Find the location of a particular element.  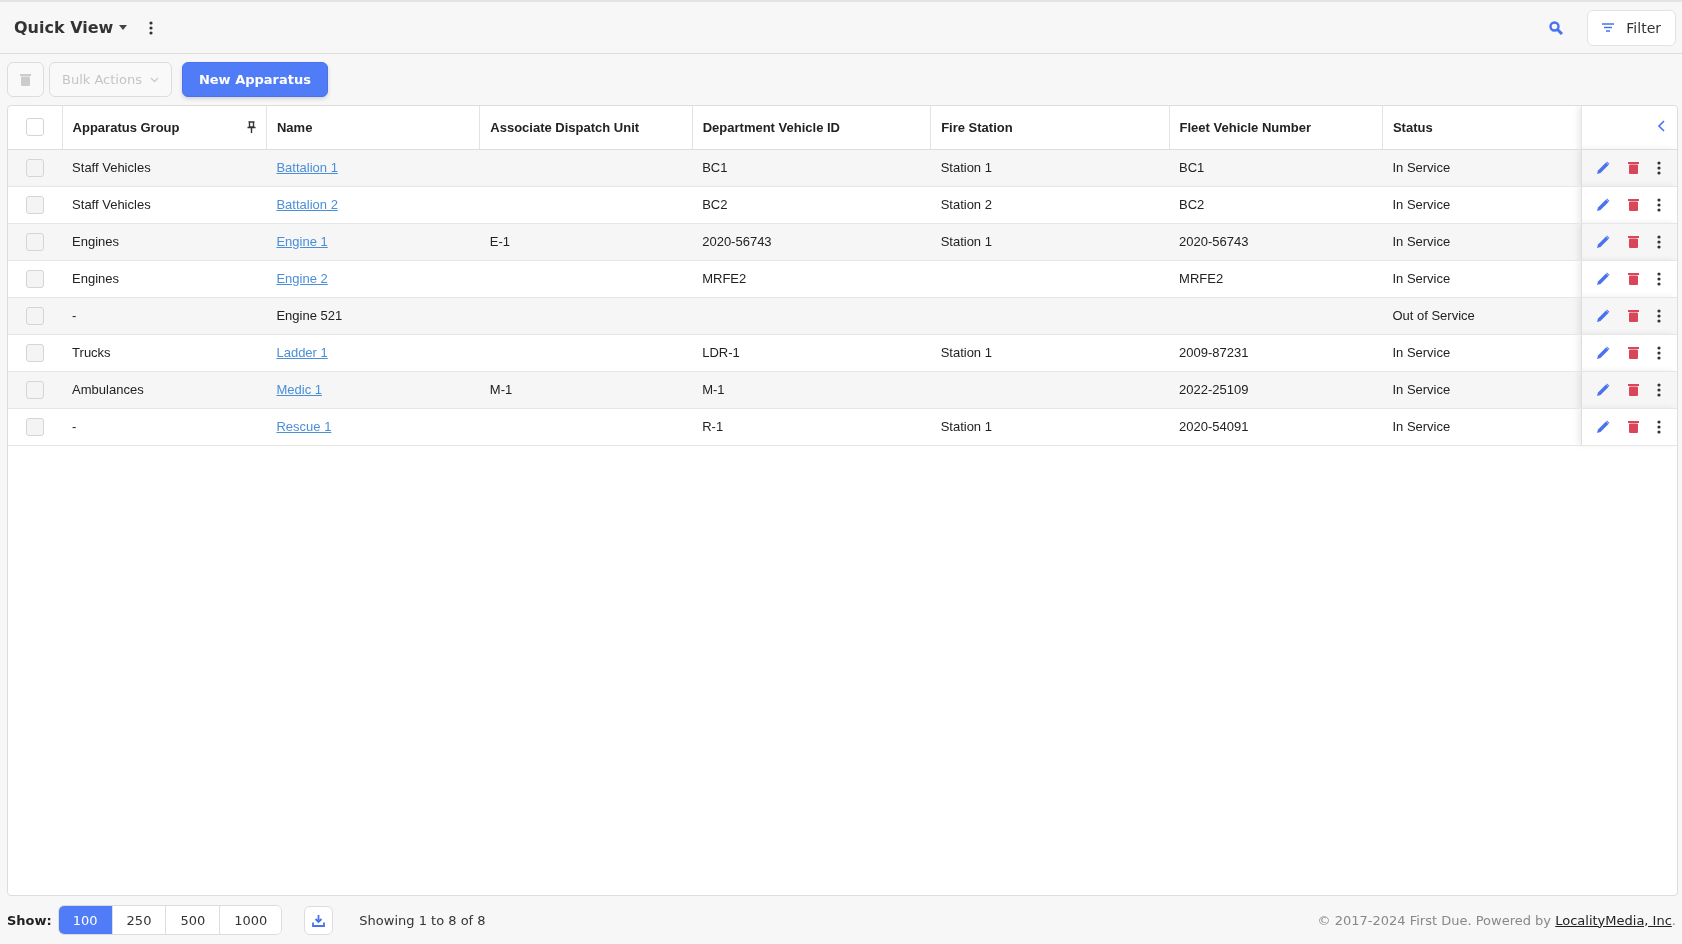

chevron-left-icon is located at coordinates (1661, 125).